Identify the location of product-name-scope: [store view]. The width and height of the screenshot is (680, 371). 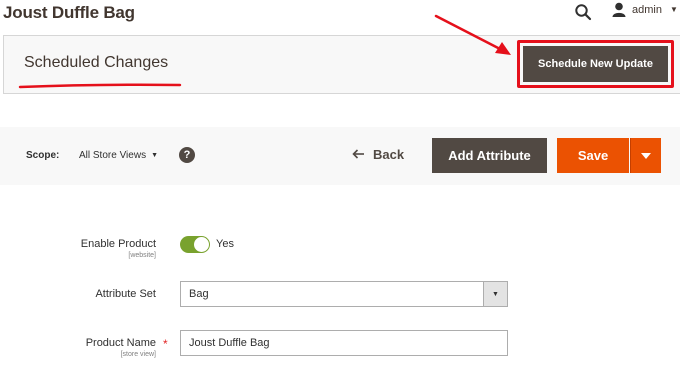
(138, 354).